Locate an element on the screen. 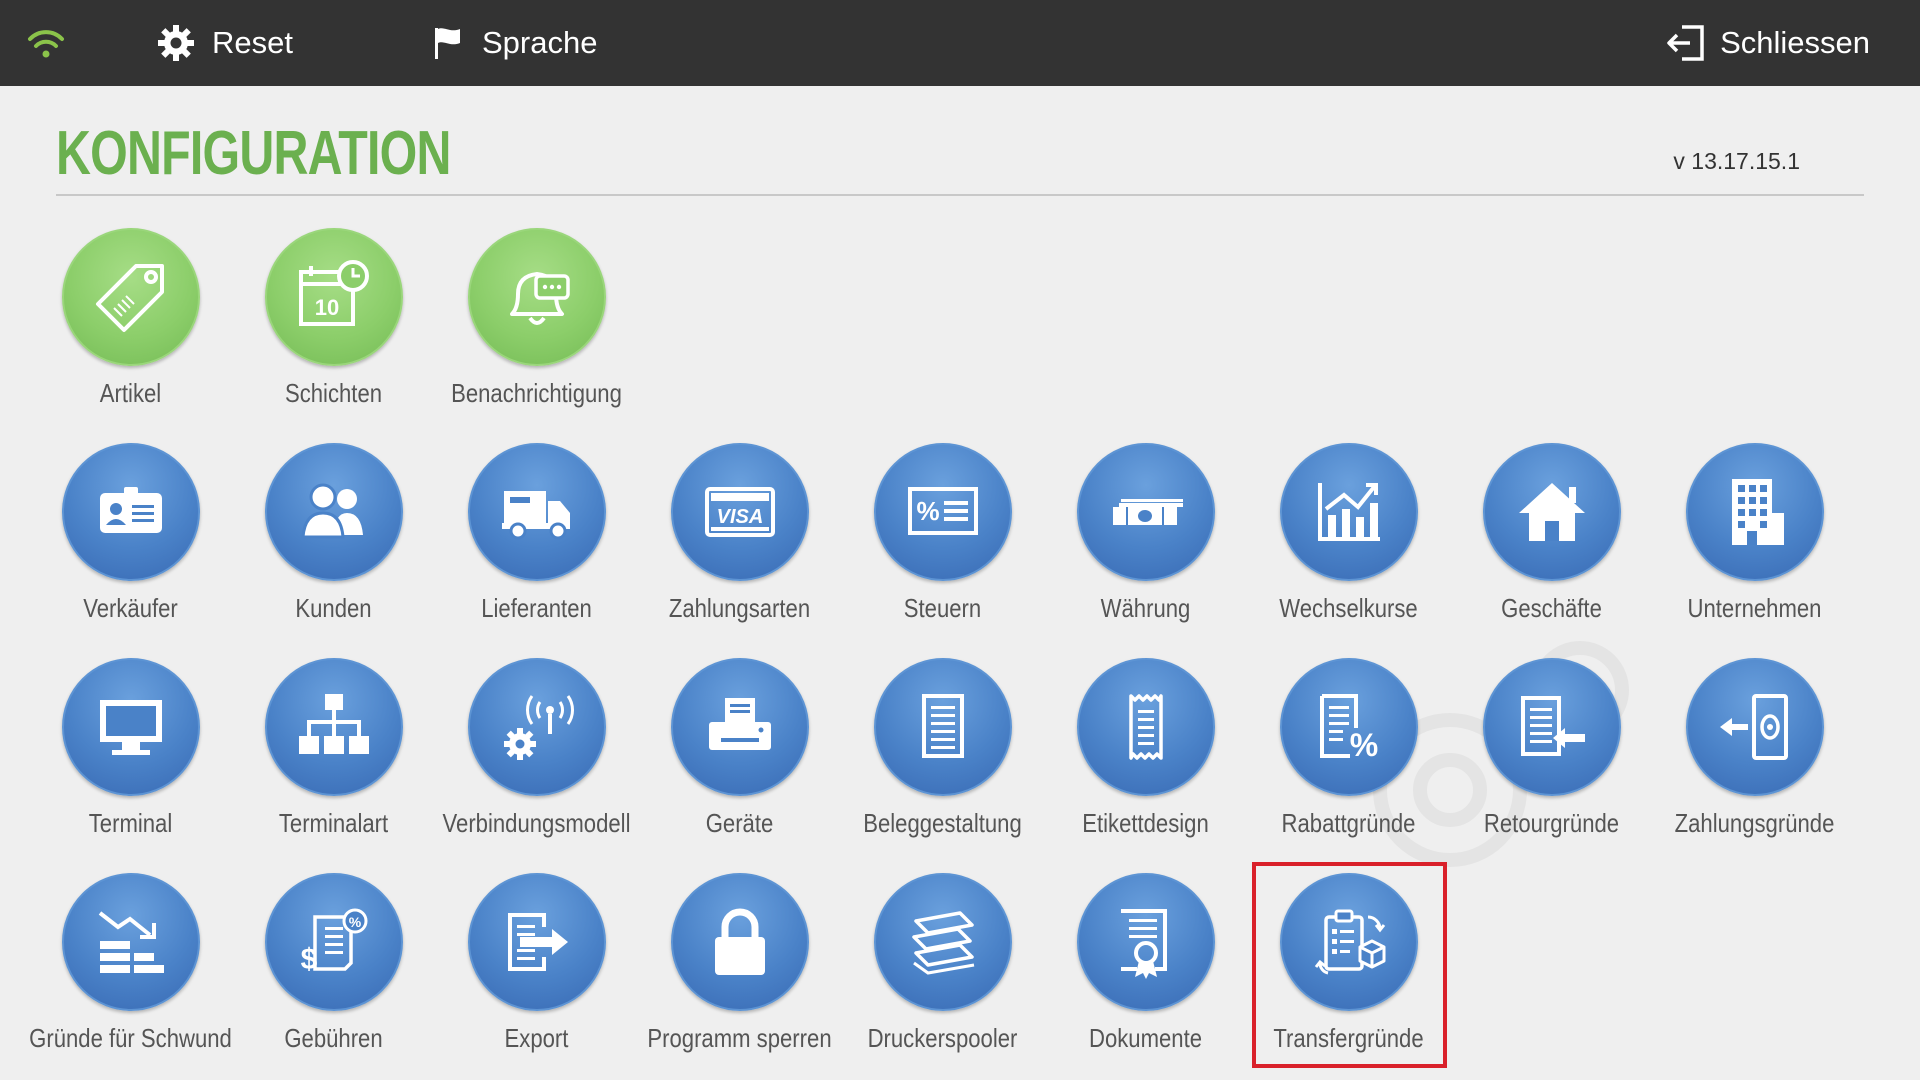 This screenshot has width=1920, height=1080. terminalart-button is located at coordinates (334, 727).